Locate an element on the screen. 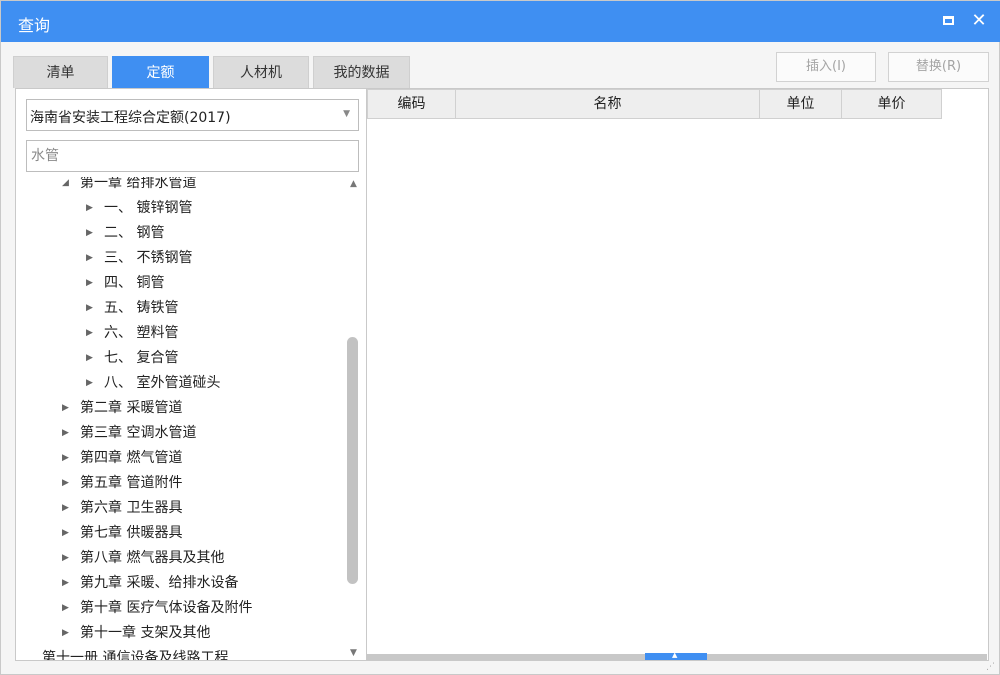  tree-item-label: 第六章 卫生器具 is located at coordinates (131, 508).